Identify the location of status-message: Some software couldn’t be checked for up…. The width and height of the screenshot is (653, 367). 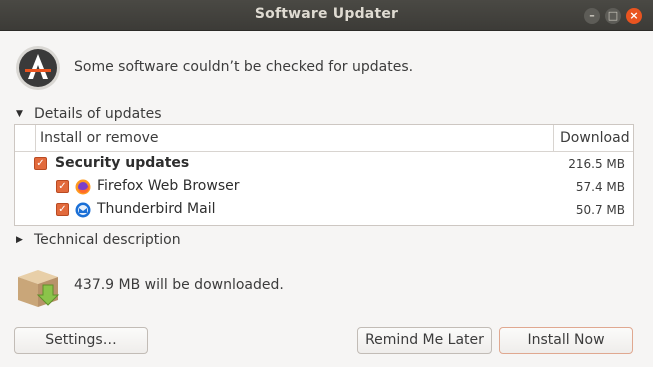
(244, 67).